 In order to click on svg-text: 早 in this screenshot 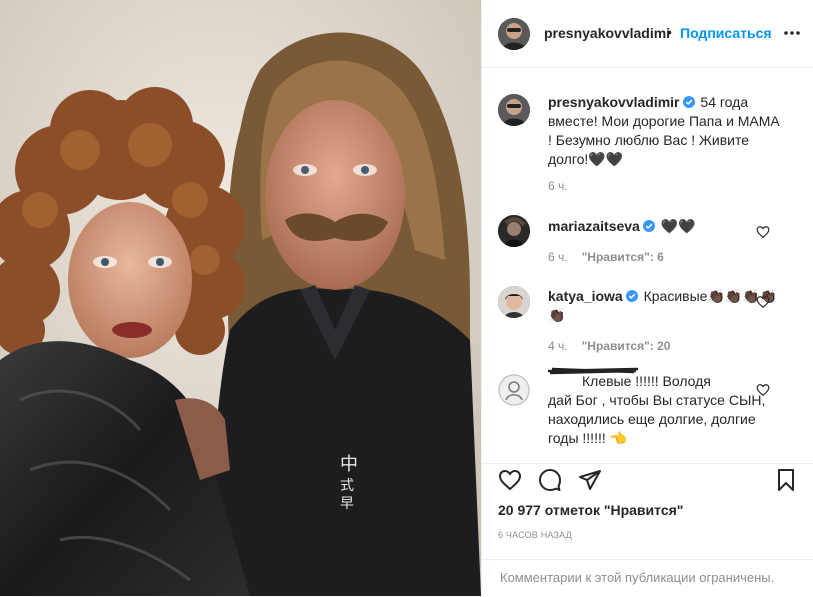, I will do `click(347, 504)`.